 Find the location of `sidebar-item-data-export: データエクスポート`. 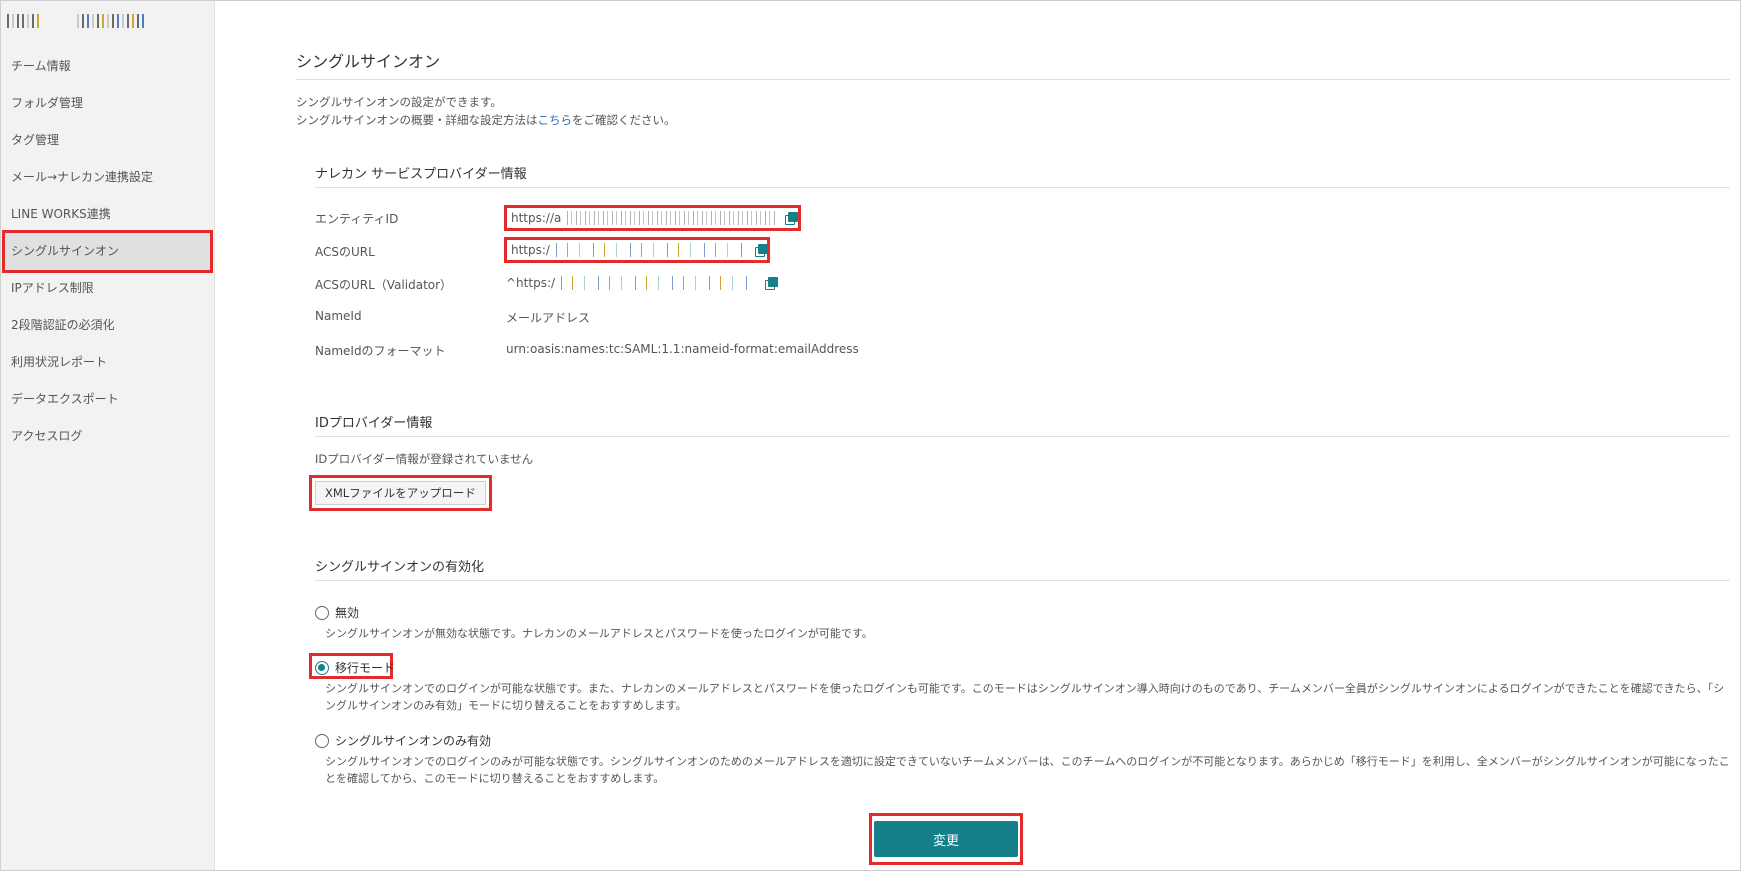

sidebar-item-data-export: データエクスポート is located at coordinates (107, 399).